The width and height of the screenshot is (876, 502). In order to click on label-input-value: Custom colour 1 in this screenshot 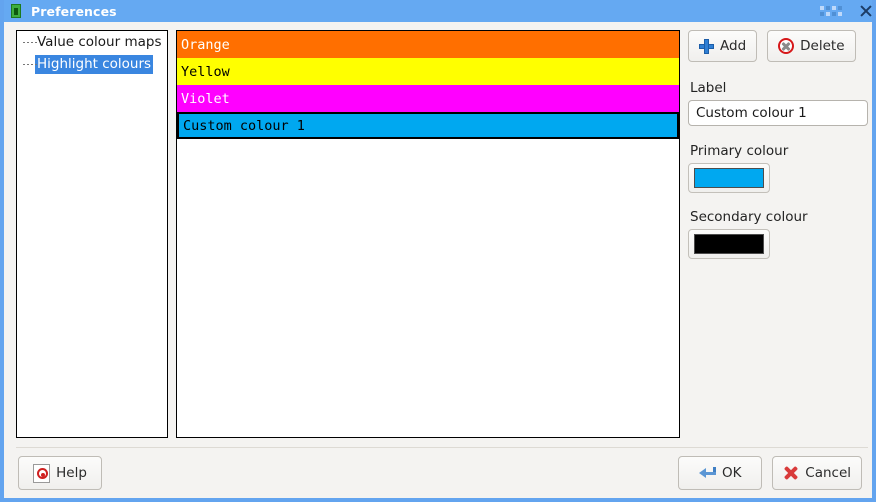, I will do `click(751, 113)`.